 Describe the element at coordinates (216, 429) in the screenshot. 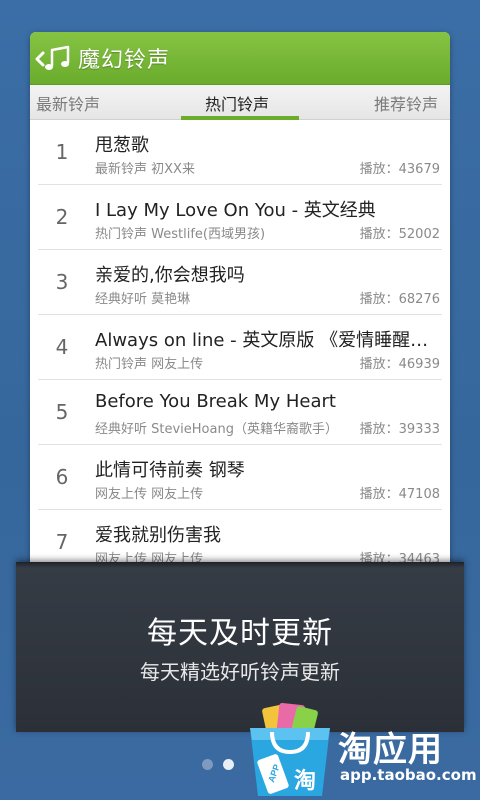

I see `ringtone-meta: 经典好听 StevieHoang（英籍华裔歌手）` at that location.